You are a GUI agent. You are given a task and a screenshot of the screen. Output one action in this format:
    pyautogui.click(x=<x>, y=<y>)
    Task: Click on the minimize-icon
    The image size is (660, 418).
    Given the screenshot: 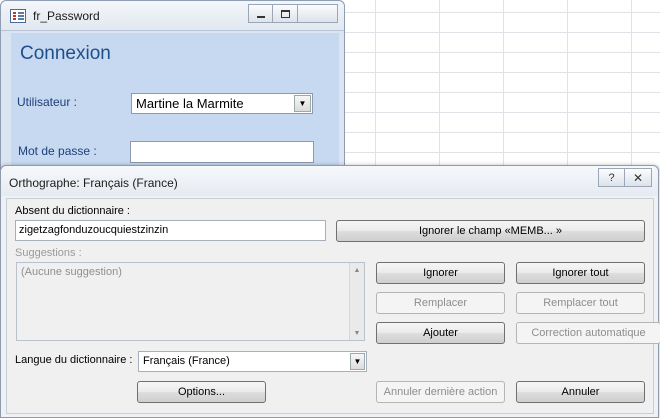 What is the action you would take?
    pyautogui.click(x=260, y=16)
    